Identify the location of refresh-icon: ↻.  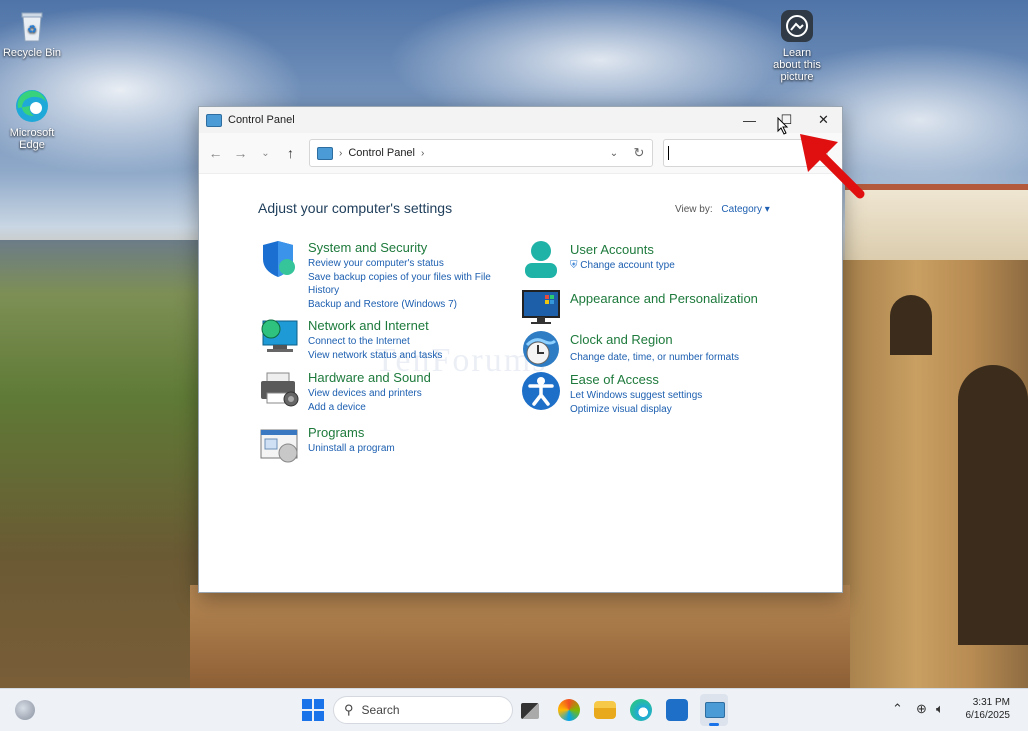
(639, 153).